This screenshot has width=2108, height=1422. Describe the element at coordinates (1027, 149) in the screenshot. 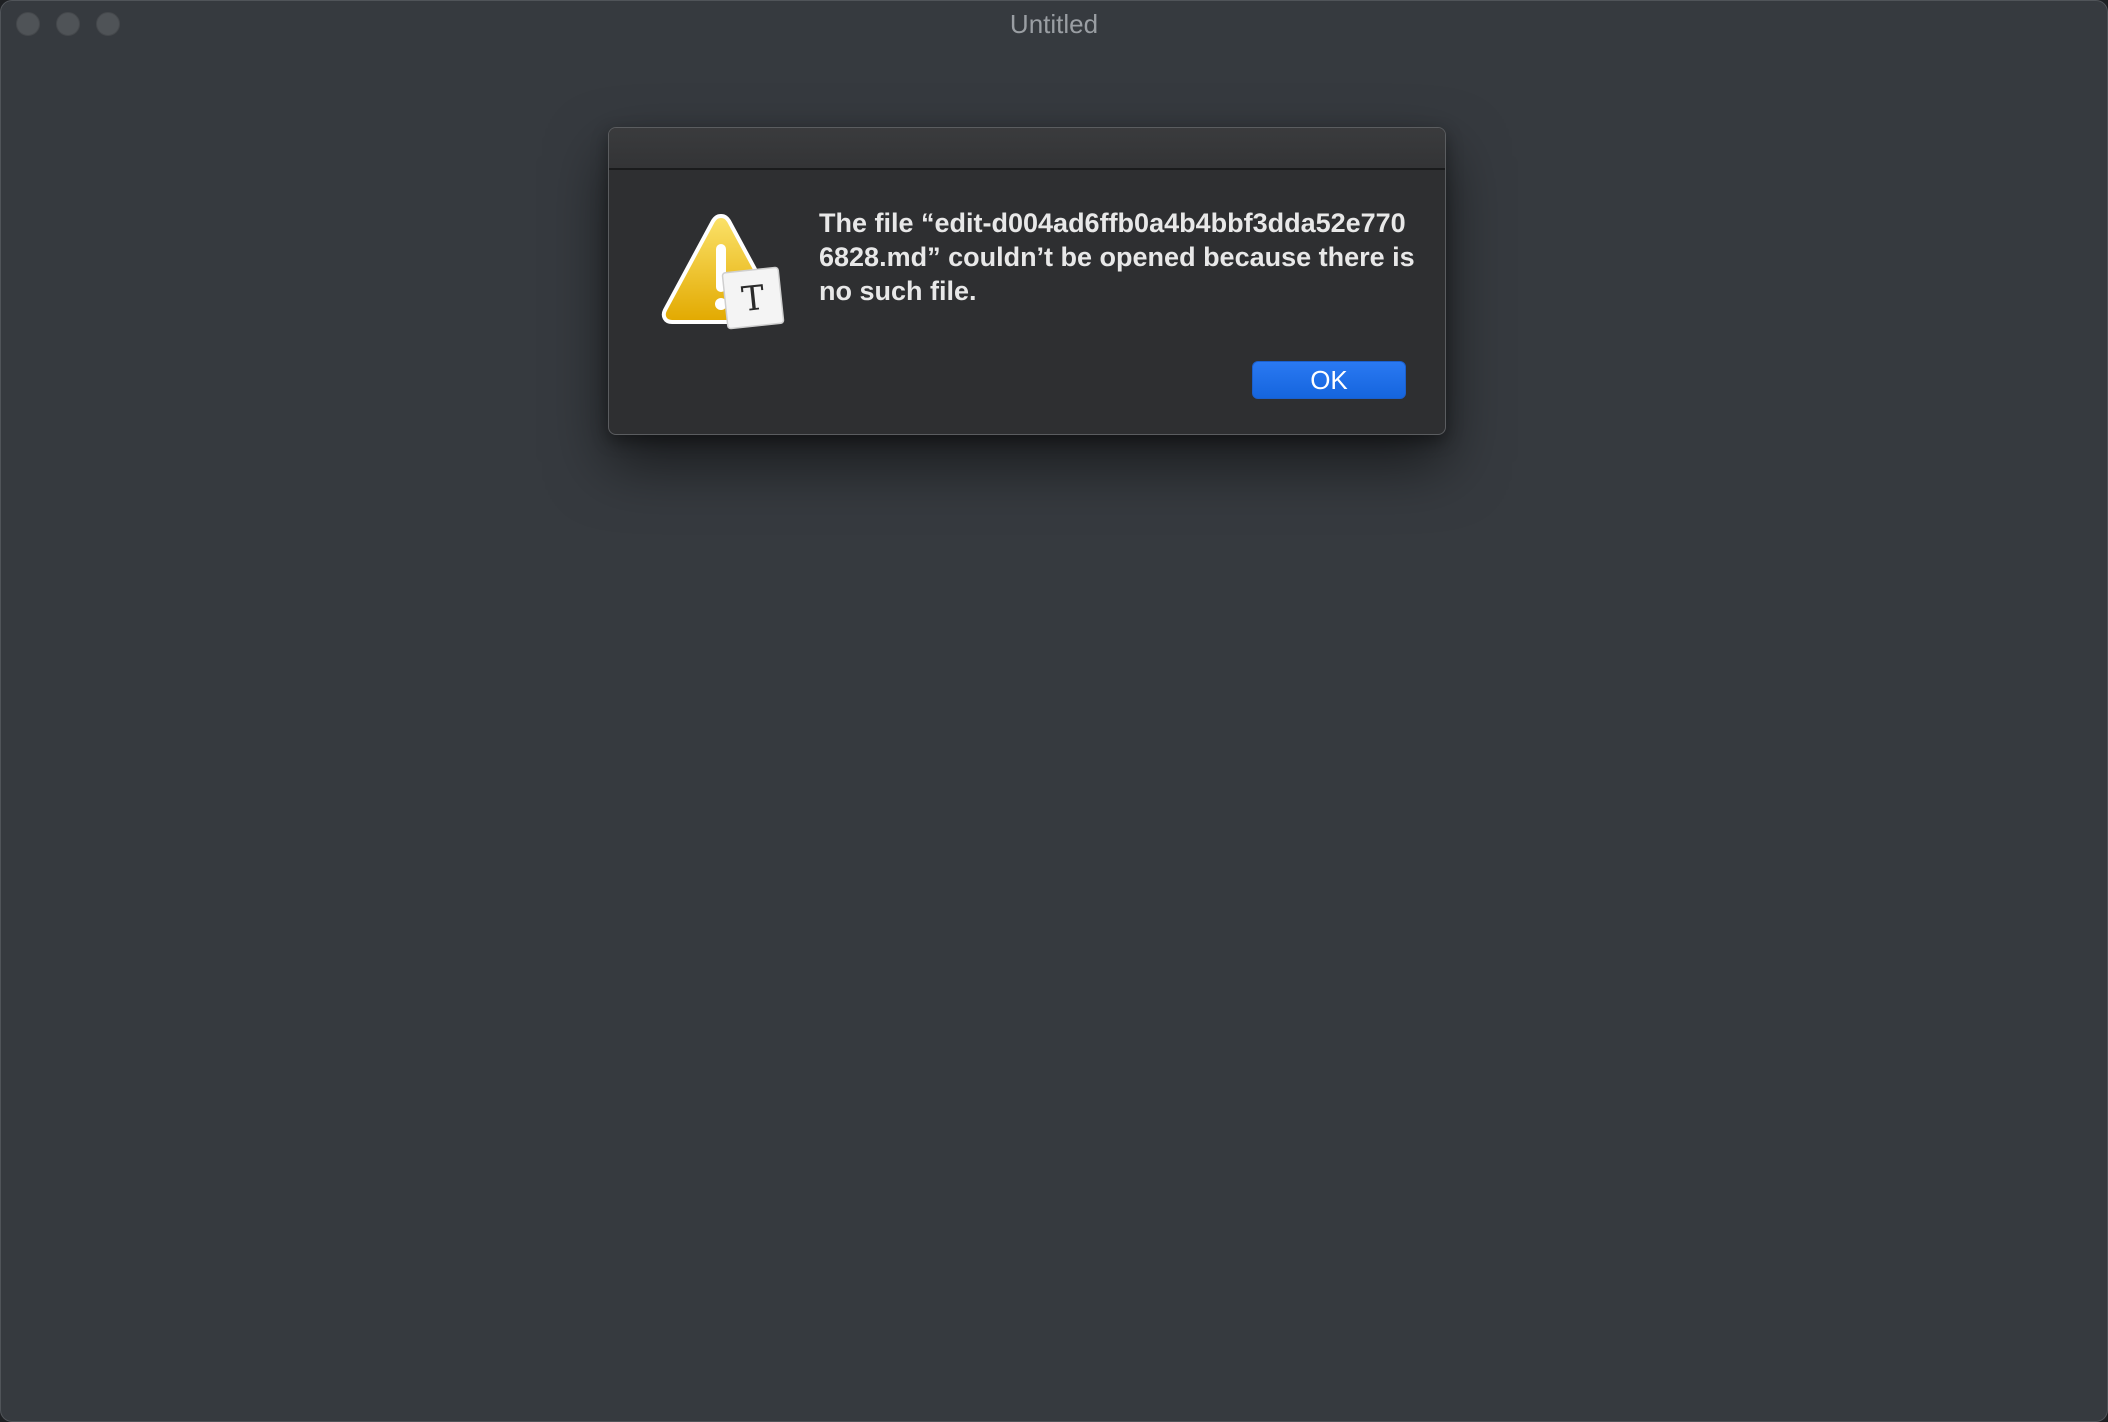

I see `sheet-header` at that location.